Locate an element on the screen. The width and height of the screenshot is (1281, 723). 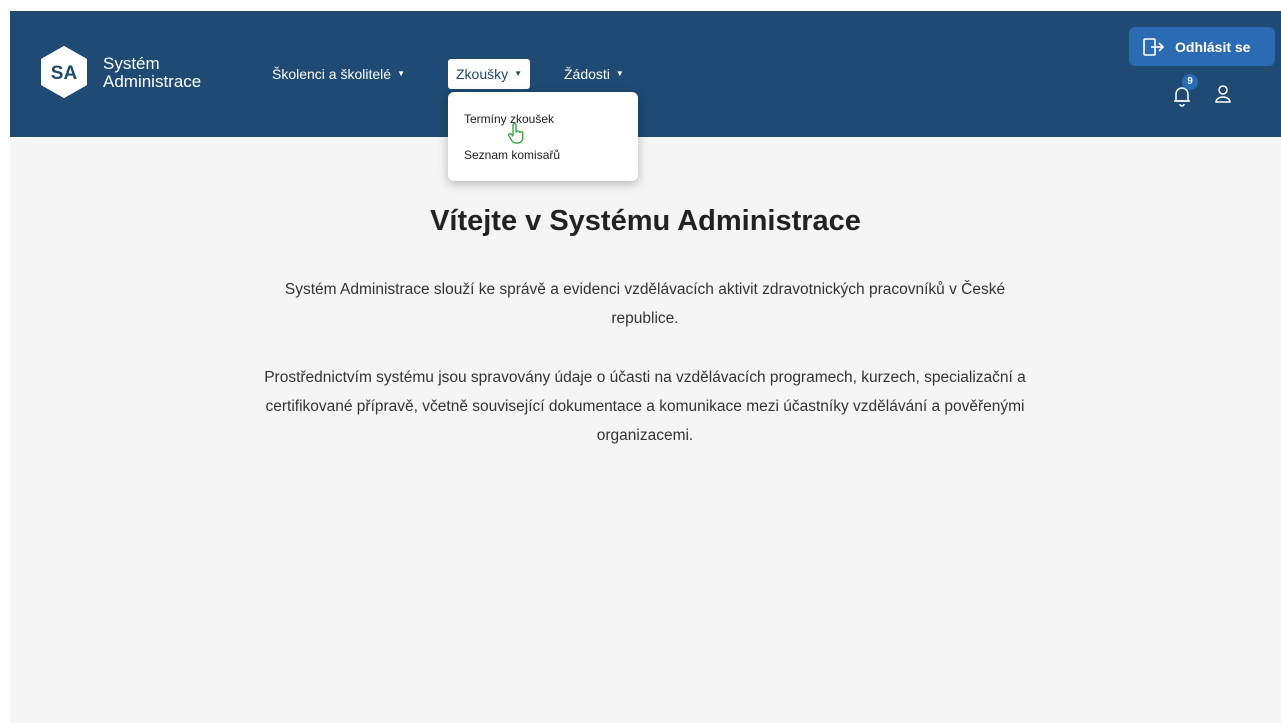
user-icon is located at coordinates (1223, 94).